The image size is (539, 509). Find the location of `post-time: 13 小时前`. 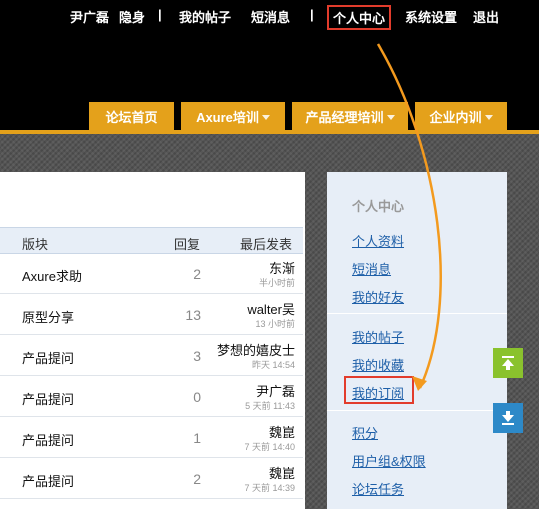

post-time: 13 小时前 is located at coordinates (275, 324).